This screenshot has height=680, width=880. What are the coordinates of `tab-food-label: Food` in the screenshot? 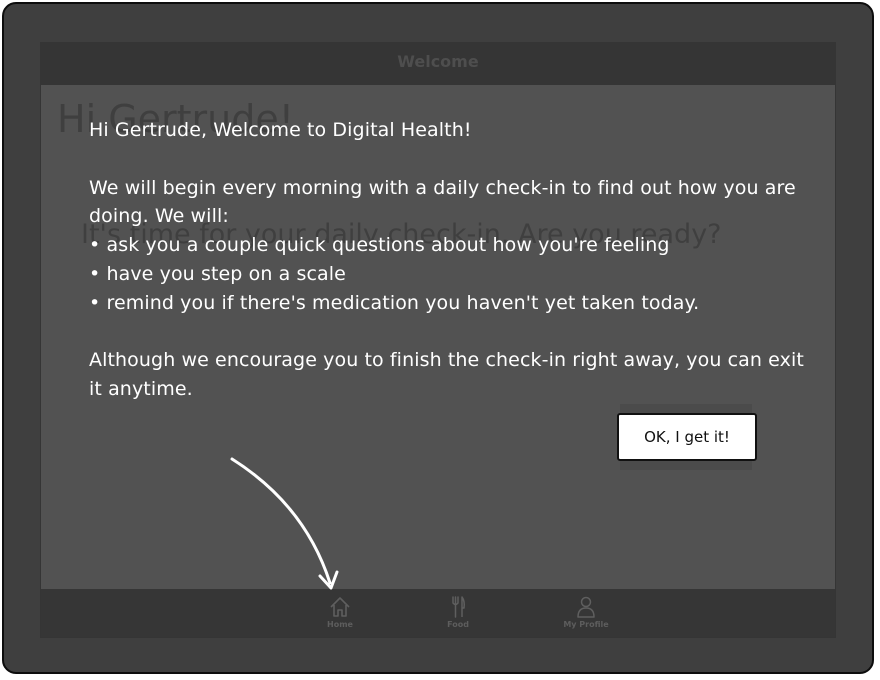 It's located at (458, 624).